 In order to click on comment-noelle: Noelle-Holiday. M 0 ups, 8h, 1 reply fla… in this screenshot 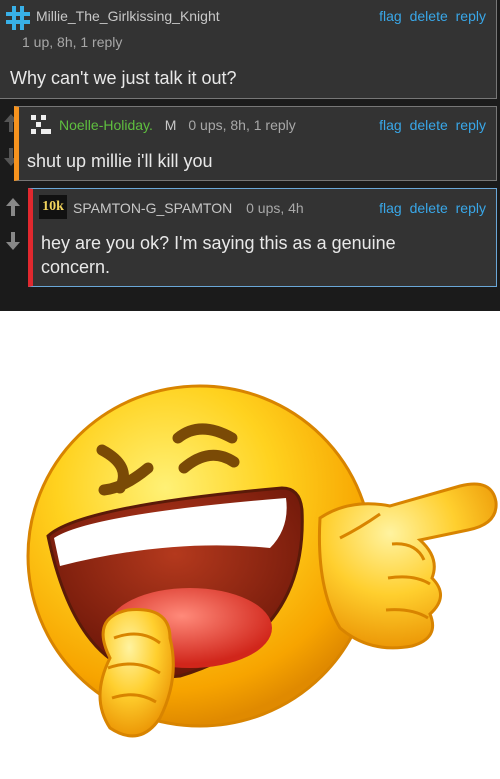, I will do `click(255, 143)`.